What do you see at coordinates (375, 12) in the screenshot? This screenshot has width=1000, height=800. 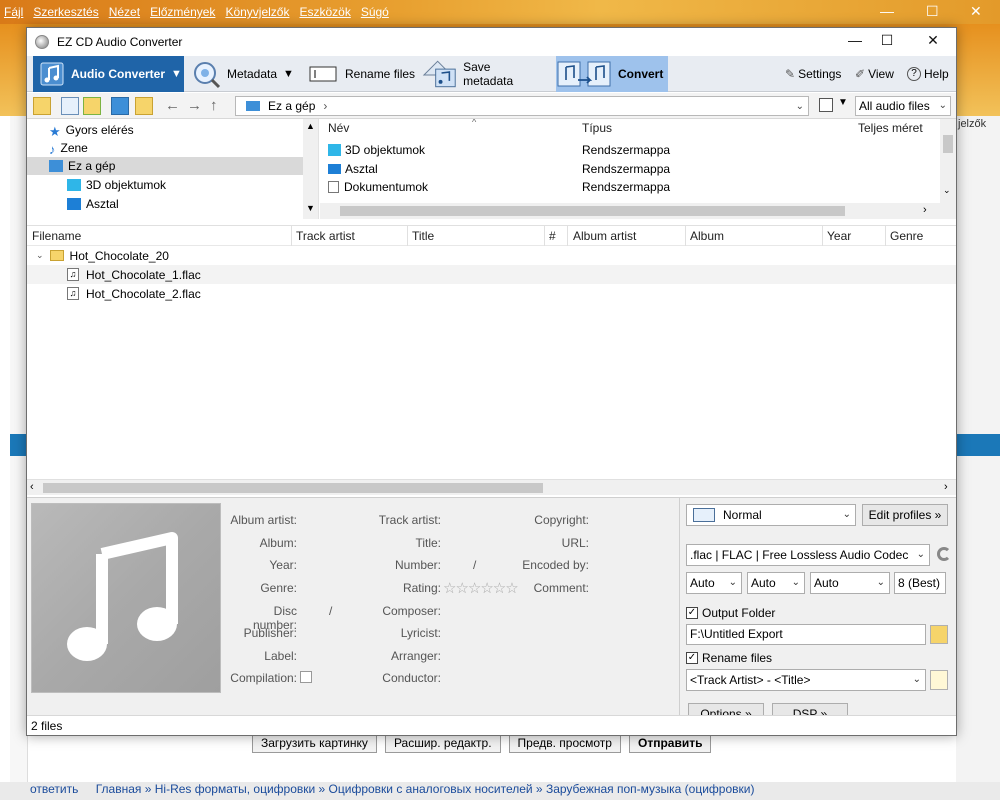 I see `menu-help: Súgó` at bounding box center [375, 12].